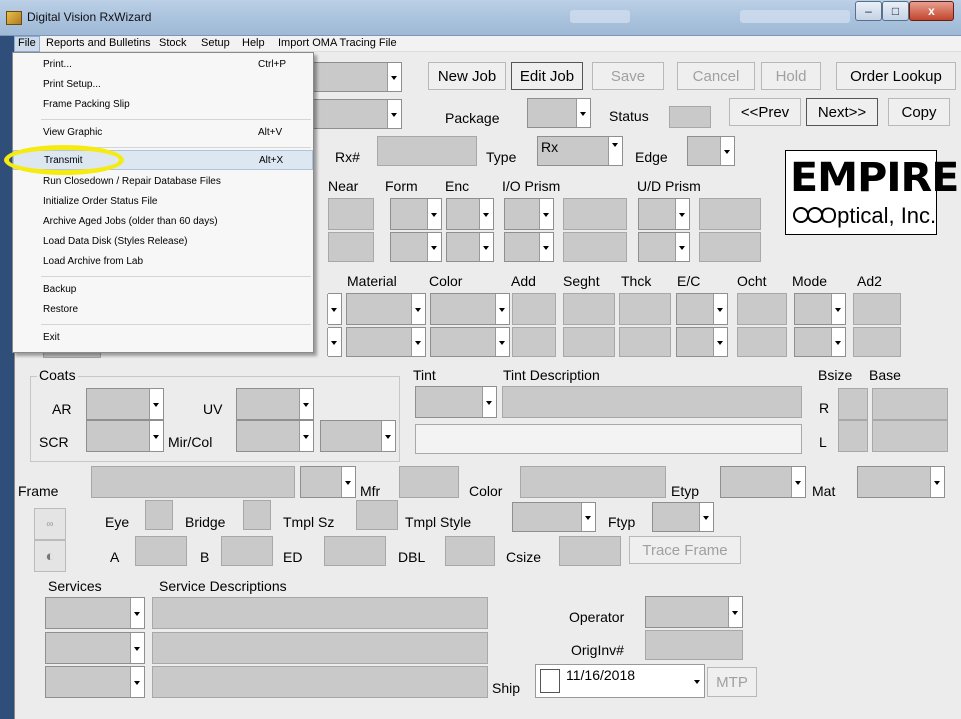  I want to click on io-prism-right-dropdown, so click(529, 214).